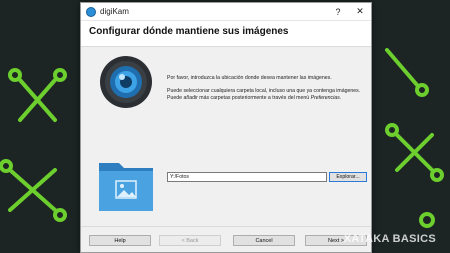 This screenshot has width=450, height=253. I want to click on digikam-icon, so click(91, 11).